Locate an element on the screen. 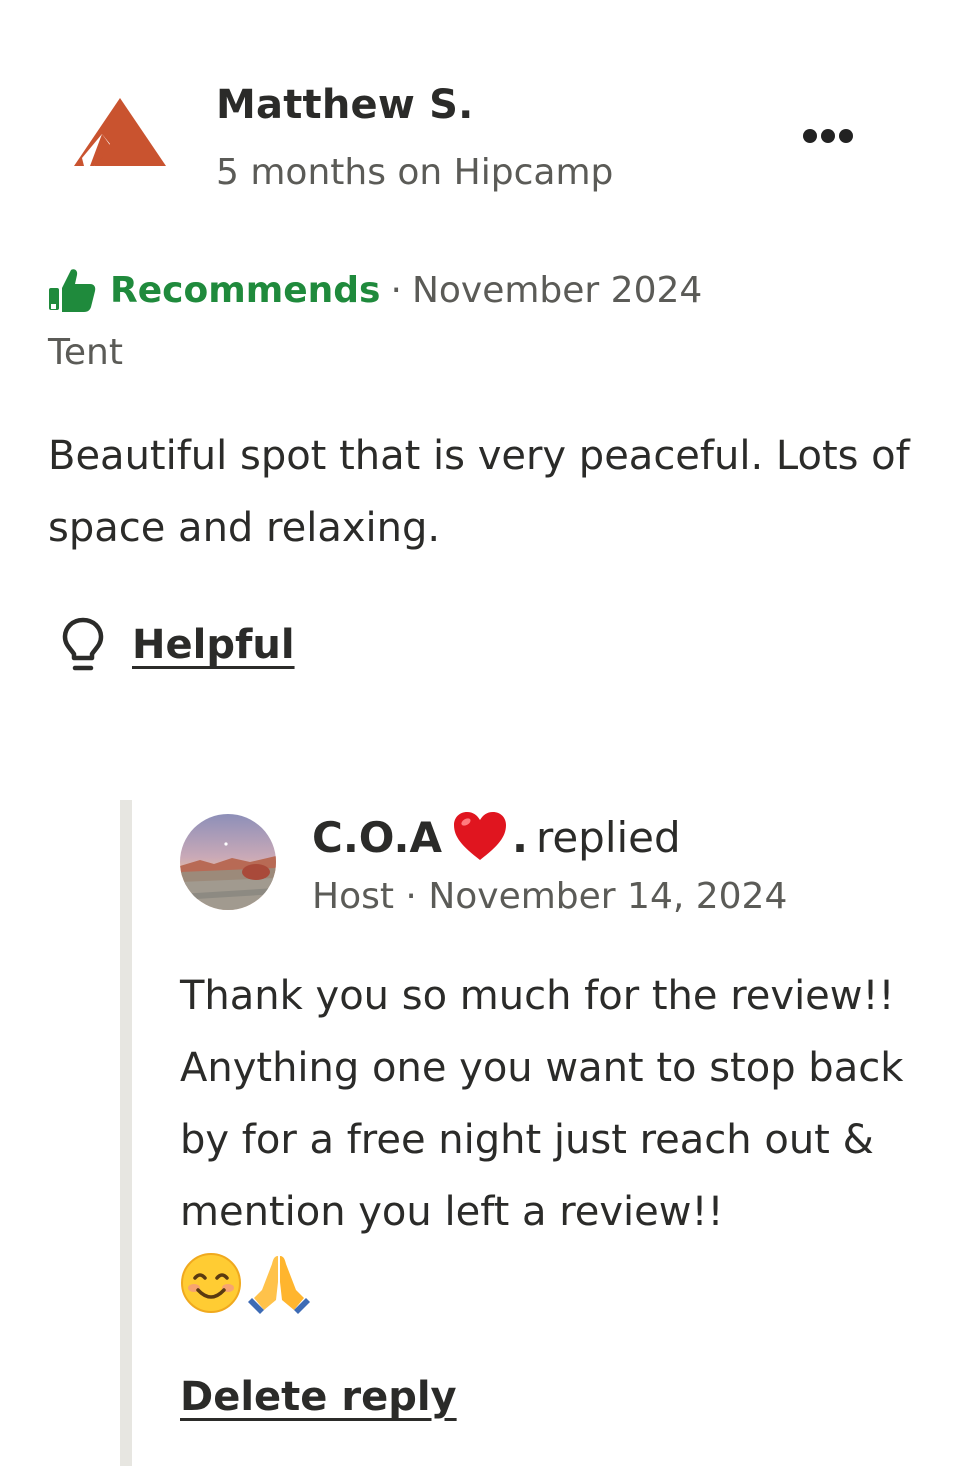 Image resolution: width=960 pixels, height=1466 pixels. site-type: Tent is located at coordinates (85, 352).